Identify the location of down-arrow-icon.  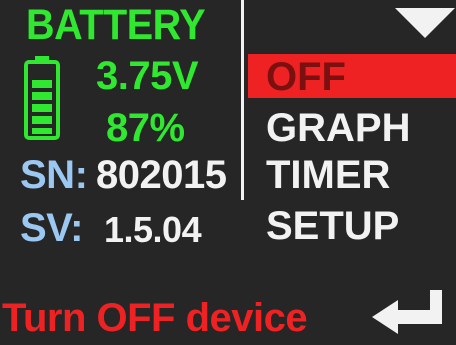
(425, 24).